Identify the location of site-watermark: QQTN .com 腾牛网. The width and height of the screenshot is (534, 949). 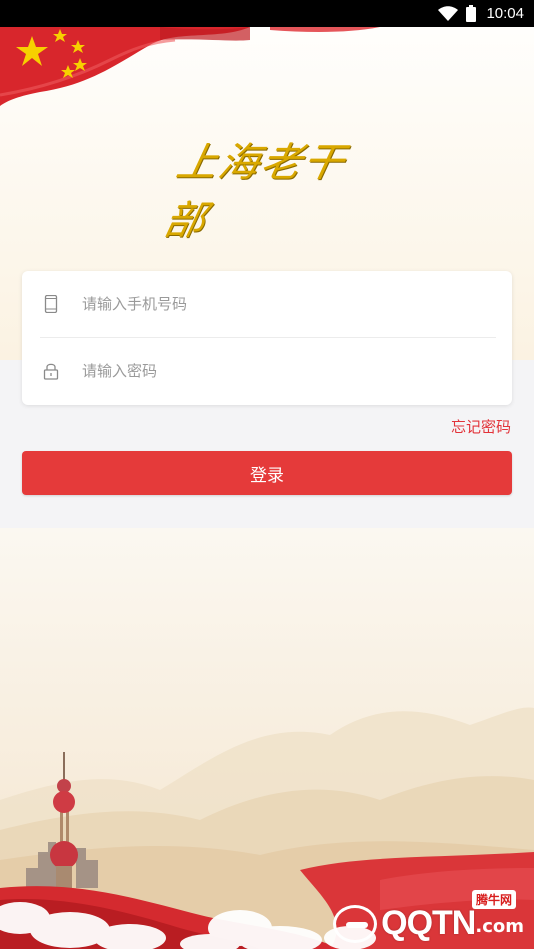
(428, 916).